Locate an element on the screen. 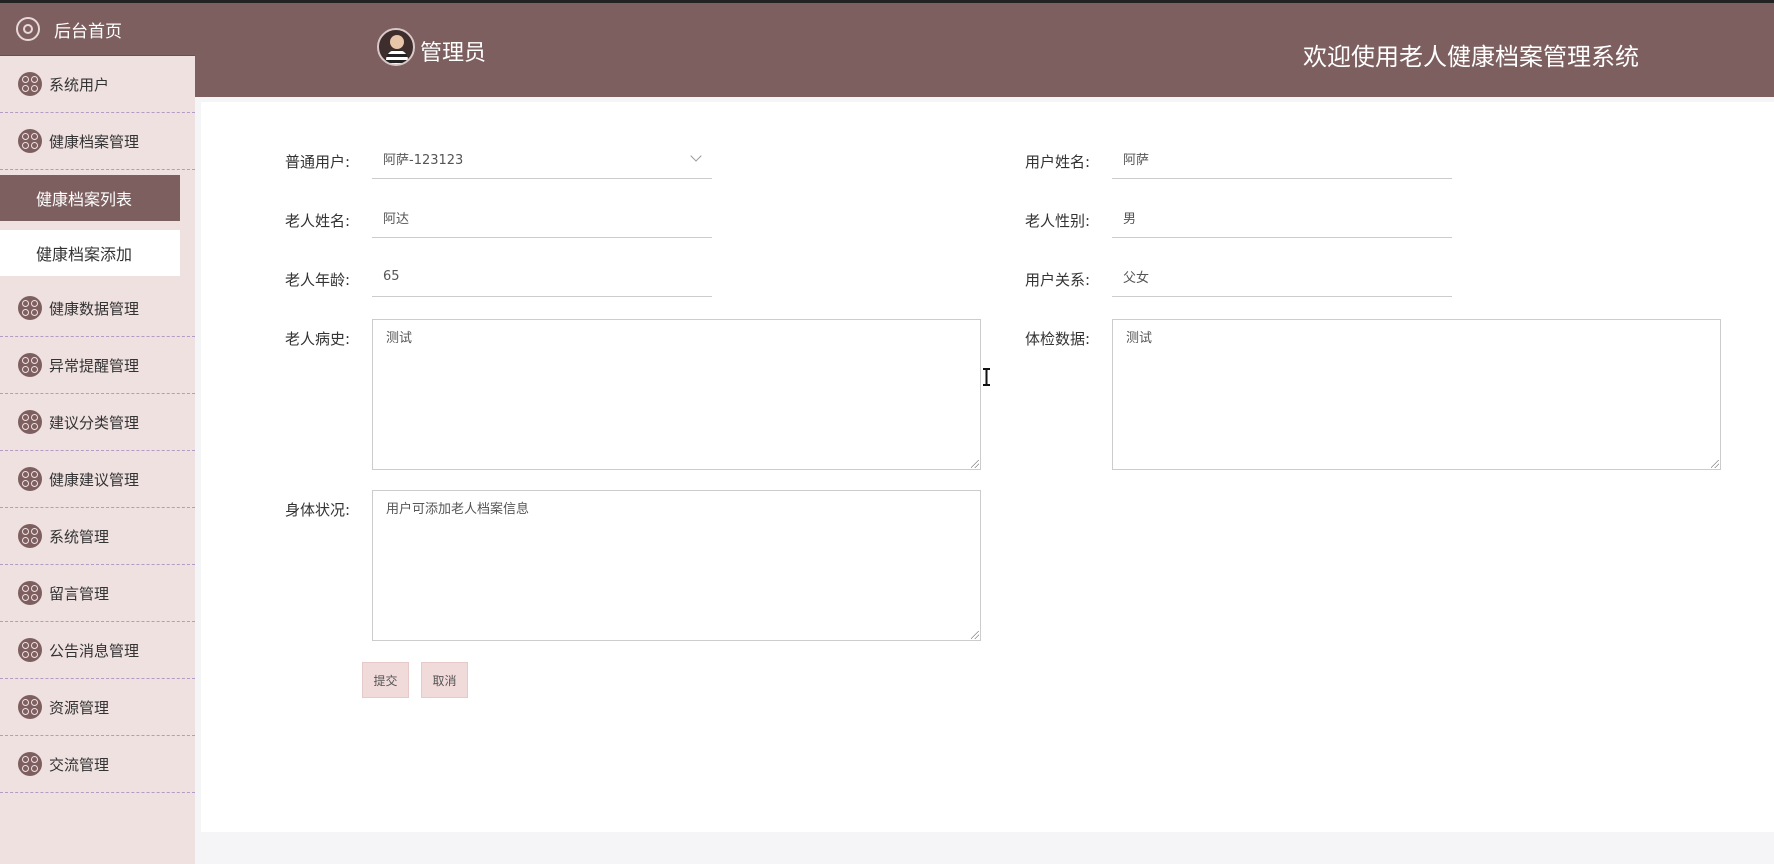 The width and height of the screenshot is (1774, 864). user-select-value: 阿萨-123123 is located at coordinates (423, 160).